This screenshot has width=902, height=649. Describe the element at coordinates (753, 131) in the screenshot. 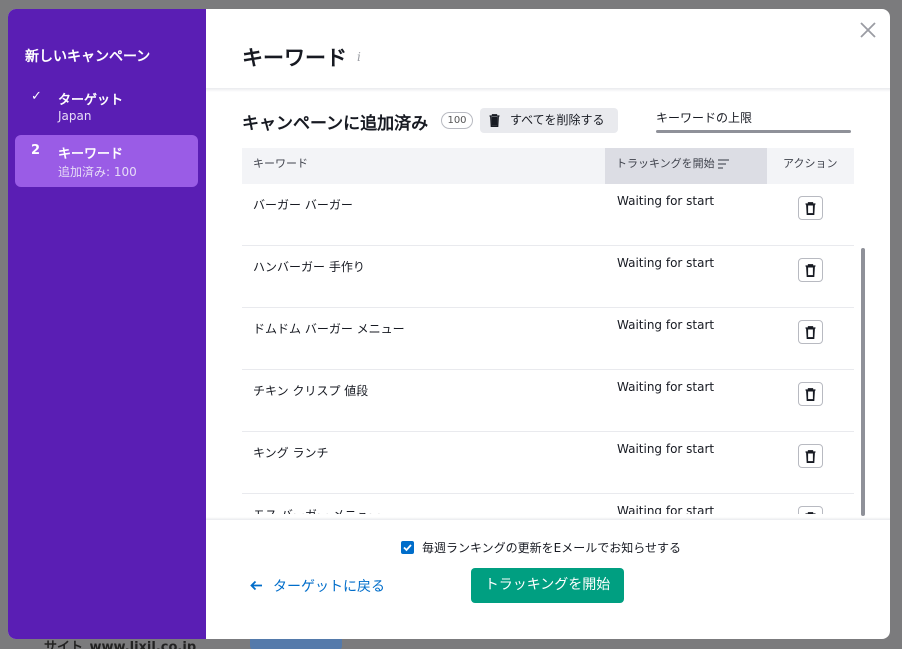

I see `keyword-limit-bar` at that location.